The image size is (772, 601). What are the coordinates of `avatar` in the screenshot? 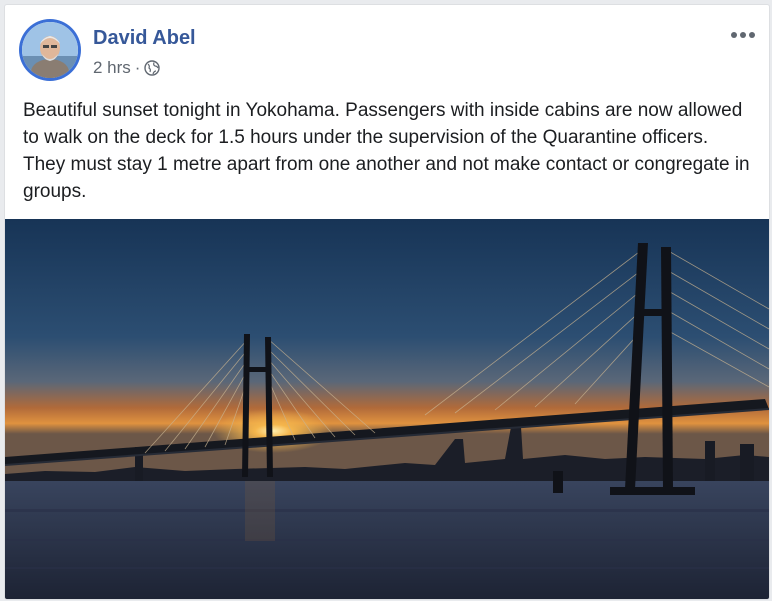 It's located at (50, 50).